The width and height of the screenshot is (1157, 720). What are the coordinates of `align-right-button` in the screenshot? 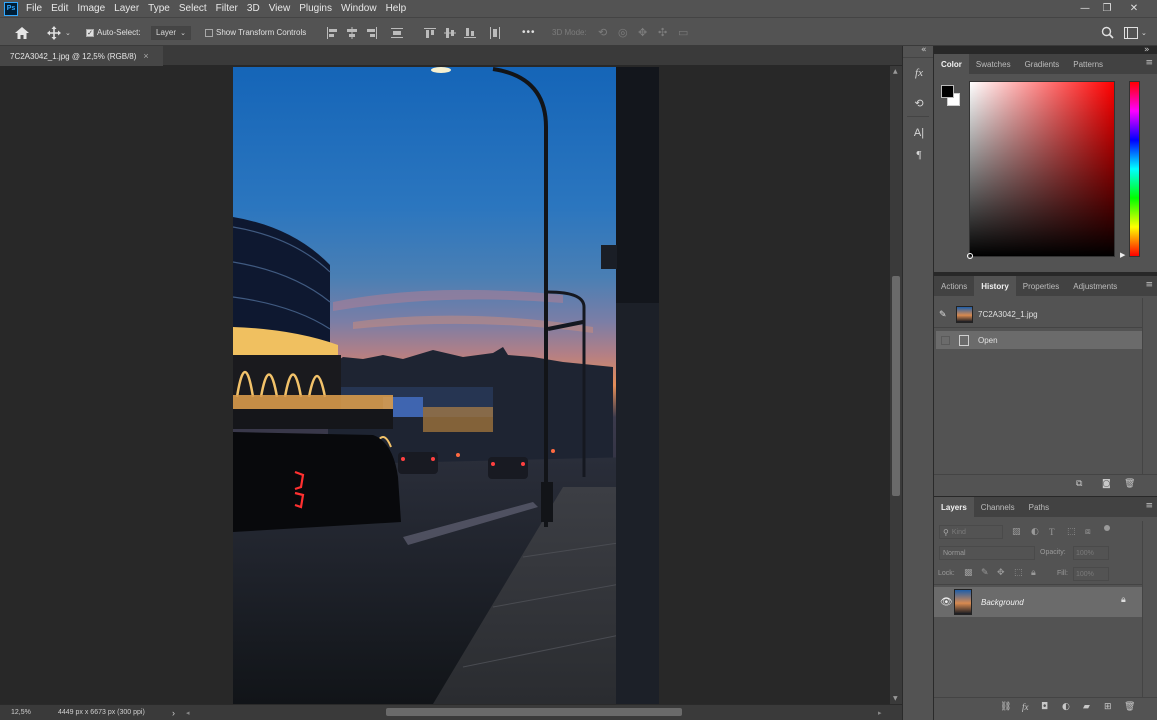 It's located at (372, 32).